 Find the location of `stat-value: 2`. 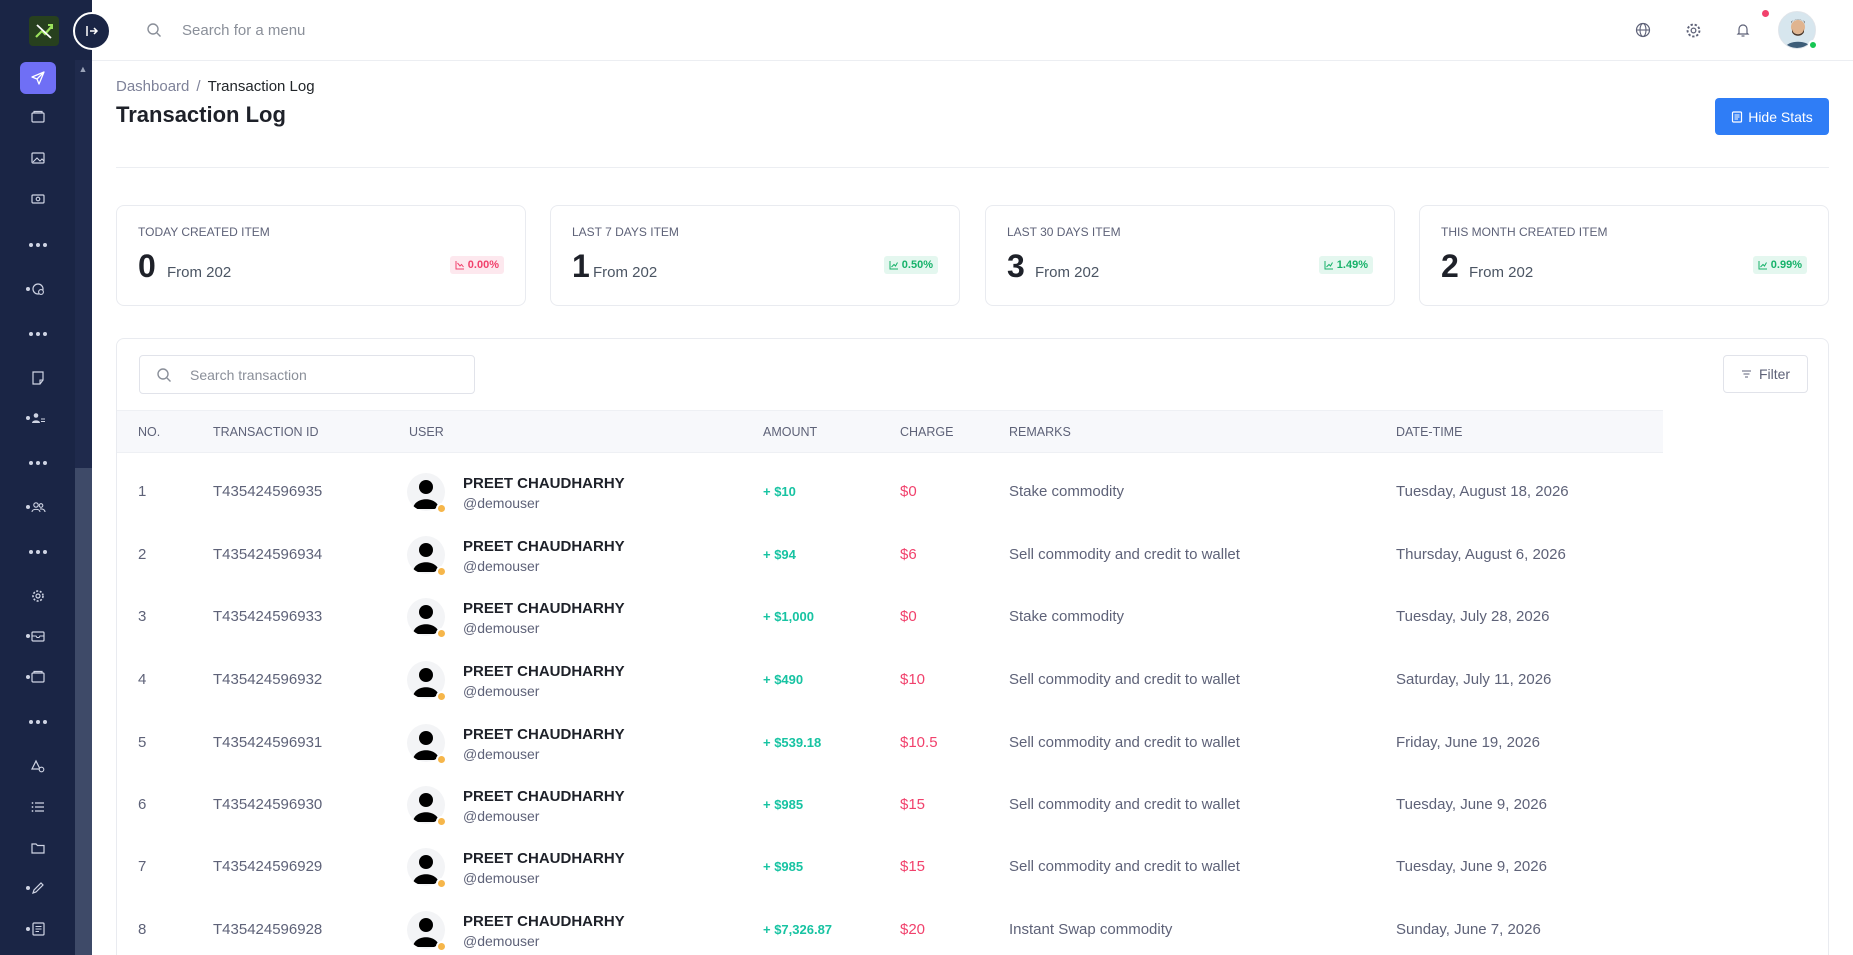

stat-value: 2 is located at coordinates (1450, 266).